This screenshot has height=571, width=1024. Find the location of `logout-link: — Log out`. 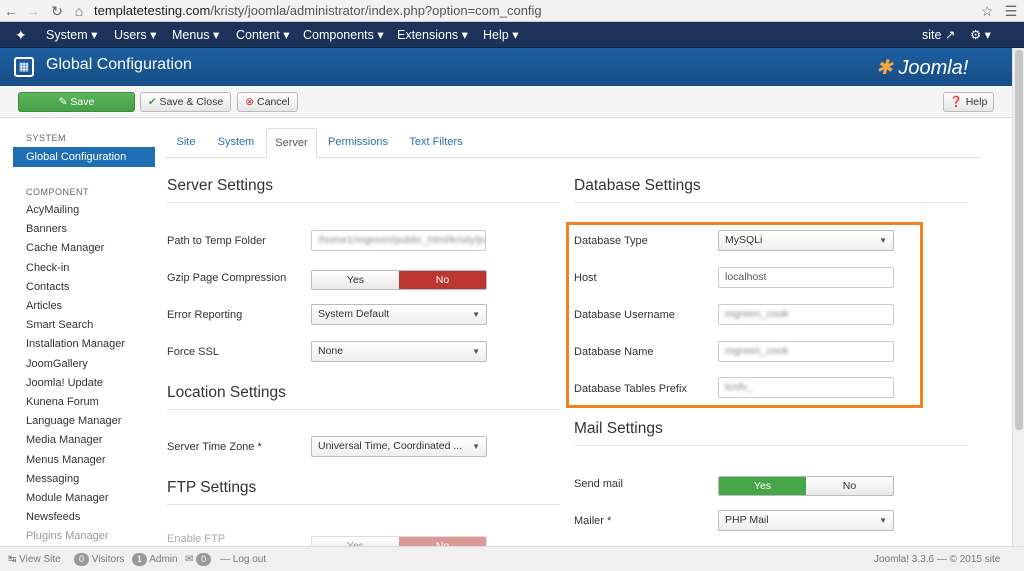

logout-link: — Log out is located at coordinates (243, 559).